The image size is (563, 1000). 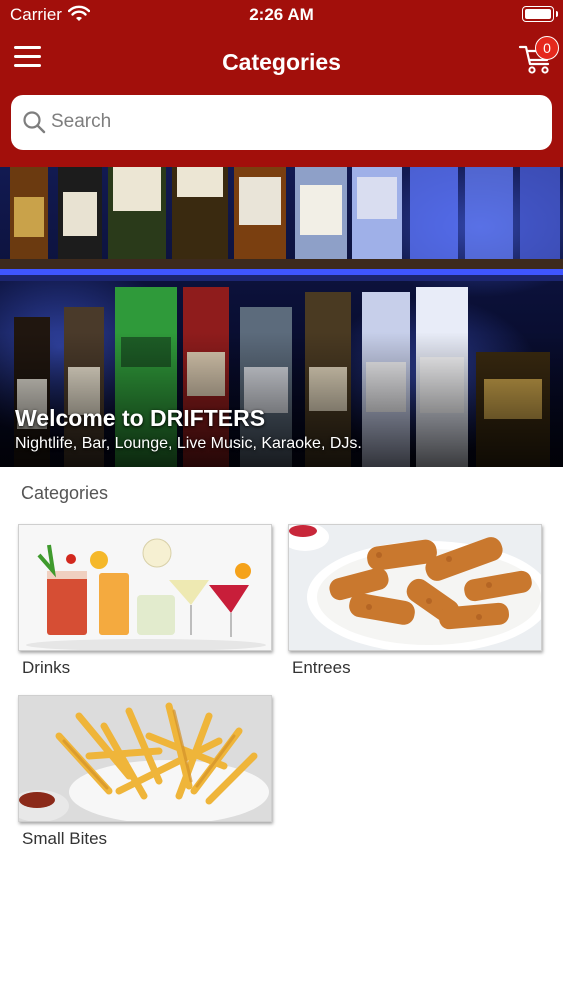 What do you see at coordinates (140, 418) in the screenshot?
I see `hero-title: Welcome to DRIFTERS` at bounding box center [140, 418].